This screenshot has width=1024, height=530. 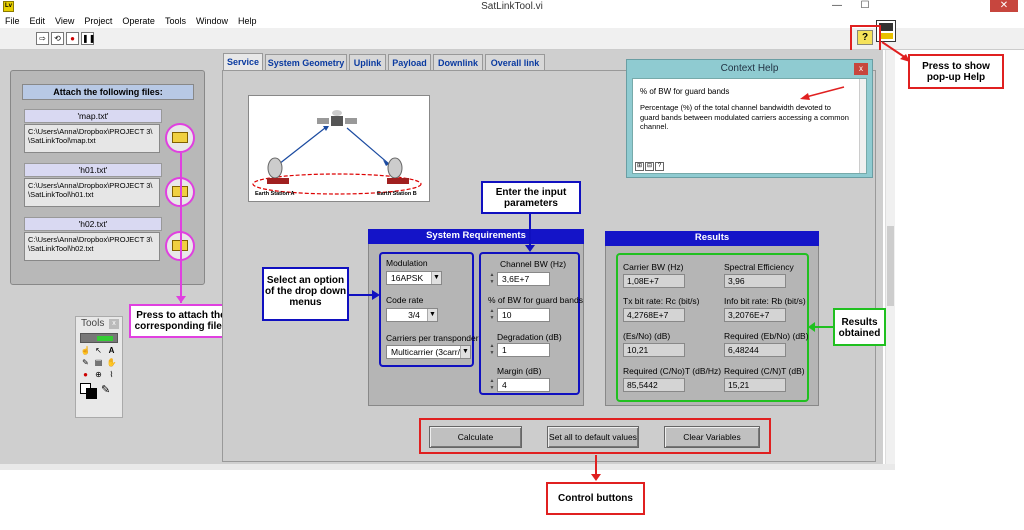 What do you see at coordinates (212, 21) in the screenshot?
I see `menu-window: Window` at bounding box center [212, 21].